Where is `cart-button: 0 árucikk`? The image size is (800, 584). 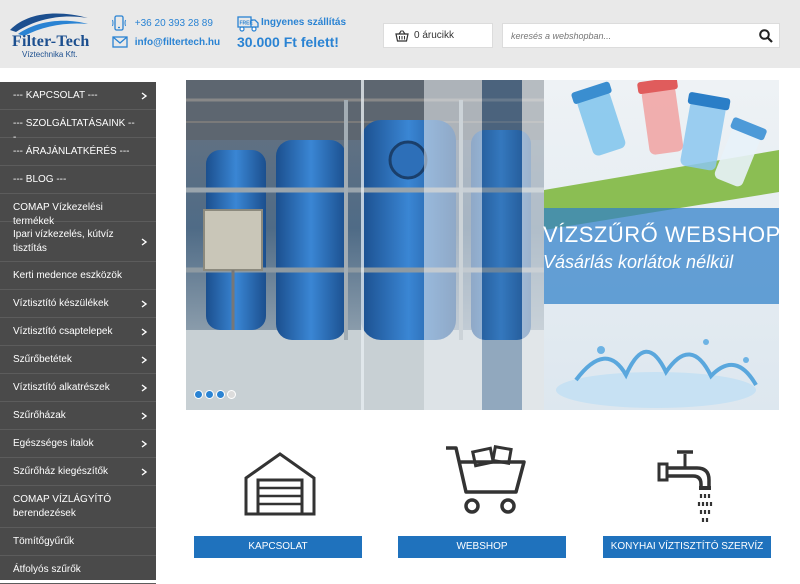 cart-button: 0 árucikk is located at coordinates (438, 35).